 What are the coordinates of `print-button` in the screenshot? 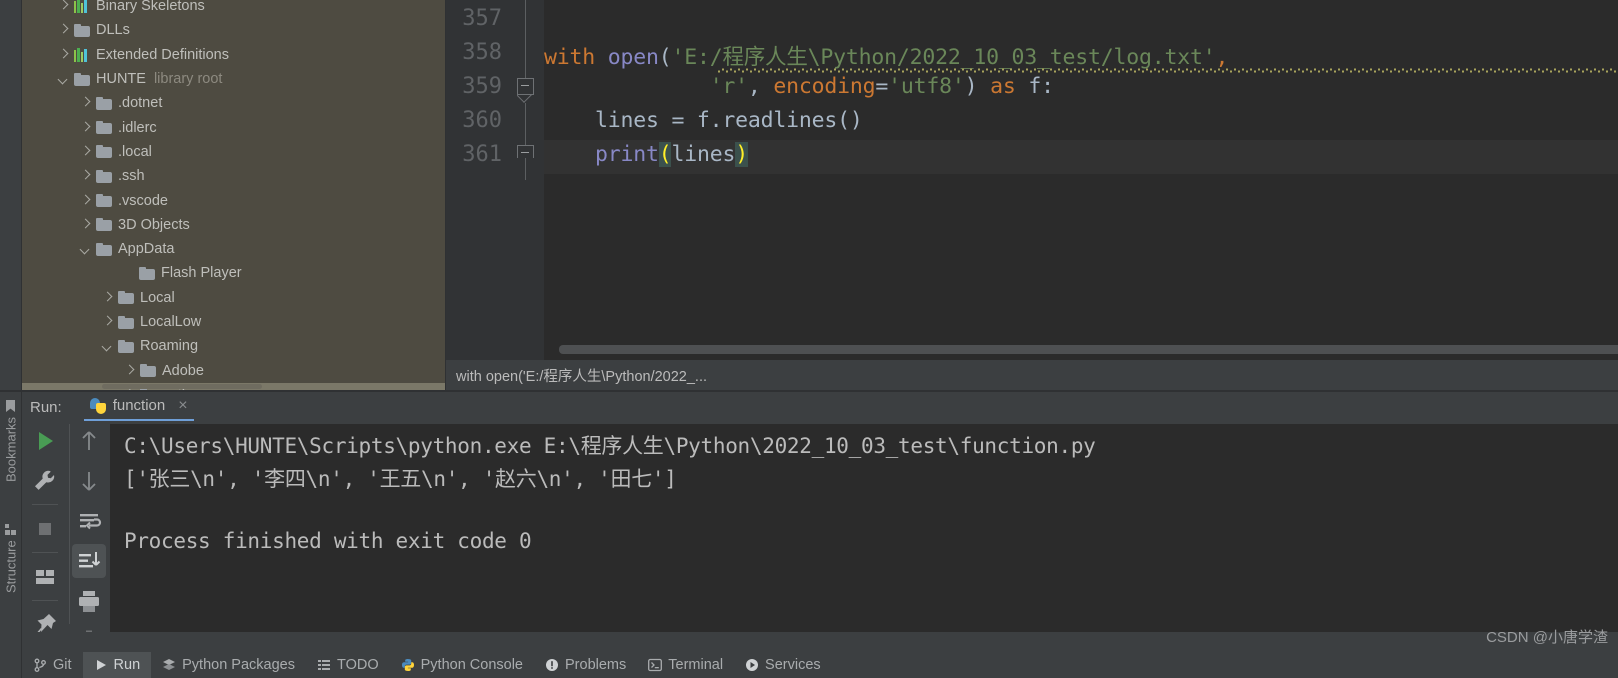 It's located at (89, 601).